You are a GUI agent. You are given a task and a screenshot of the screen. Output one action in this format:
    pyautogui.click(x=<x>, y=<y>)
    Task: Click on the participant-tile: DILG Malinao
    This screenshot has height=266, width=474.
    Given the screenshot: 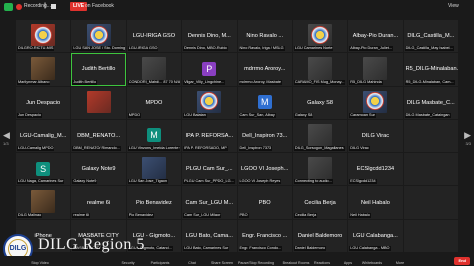 What is the action you would take?
    pyautogui.click(x=43, y=202)
    